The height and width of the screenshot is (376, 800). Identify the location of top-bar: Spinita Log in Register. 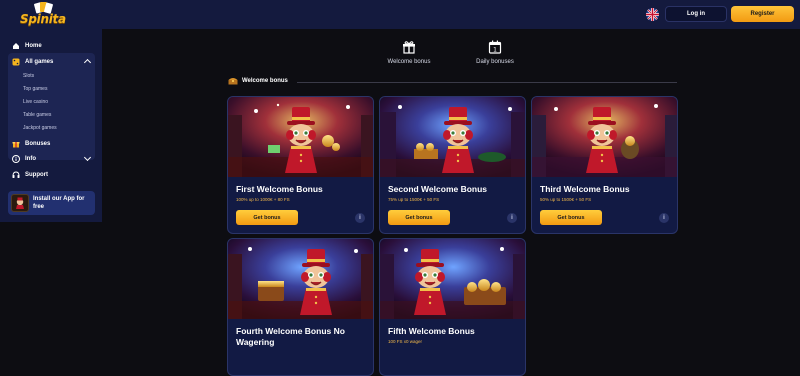
(400, 14).